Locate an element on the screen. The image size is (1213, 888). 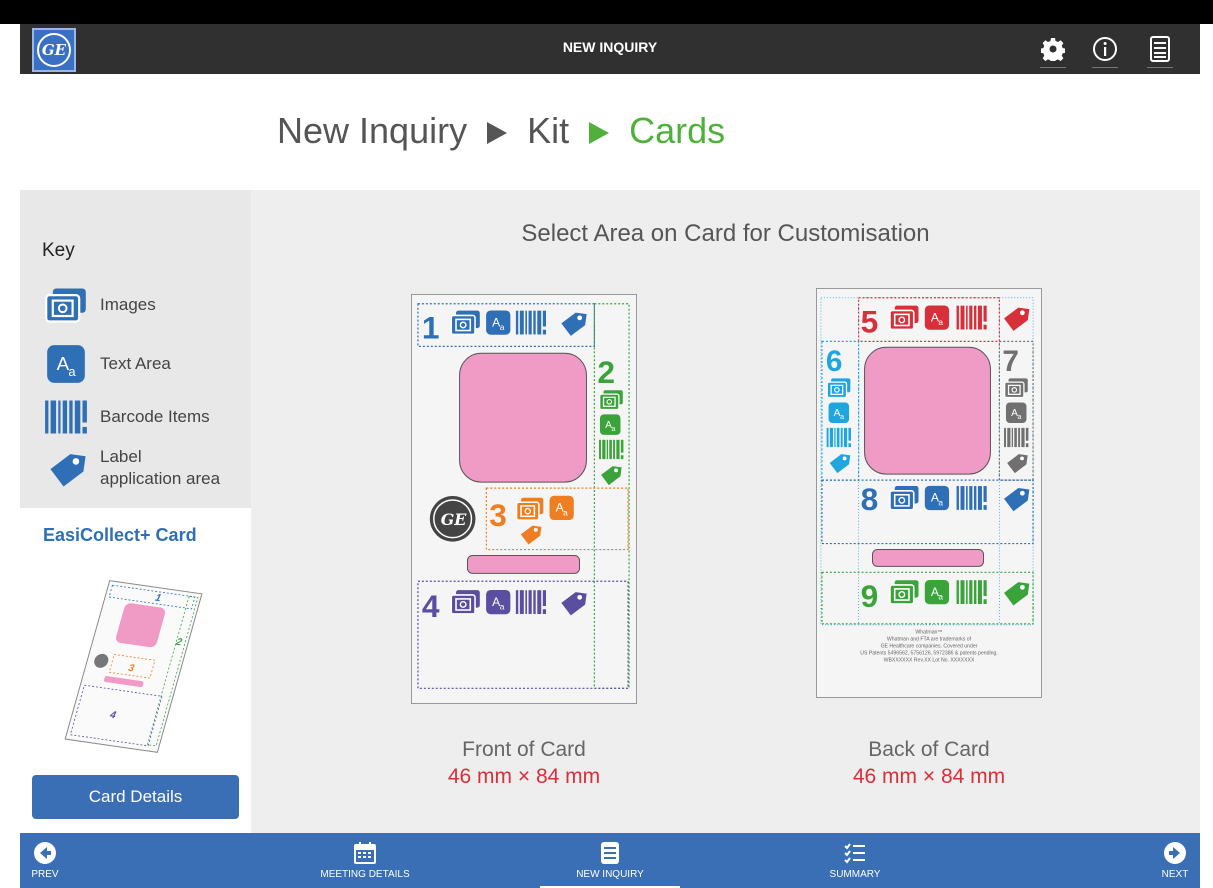
new-inquiry-tab: NEW INQUIRY is located at coordinates (610, 860).